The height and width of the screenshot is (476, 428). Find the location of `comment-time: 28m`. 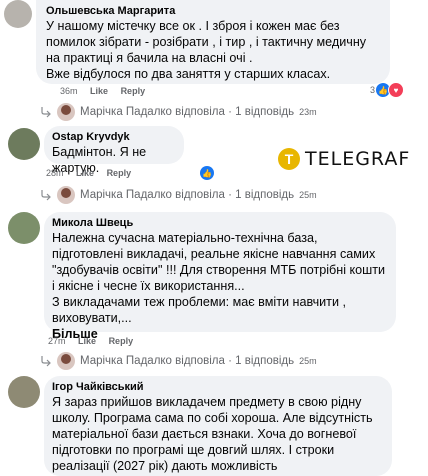

comment-time: 28m is located at coordinates (55, 173).